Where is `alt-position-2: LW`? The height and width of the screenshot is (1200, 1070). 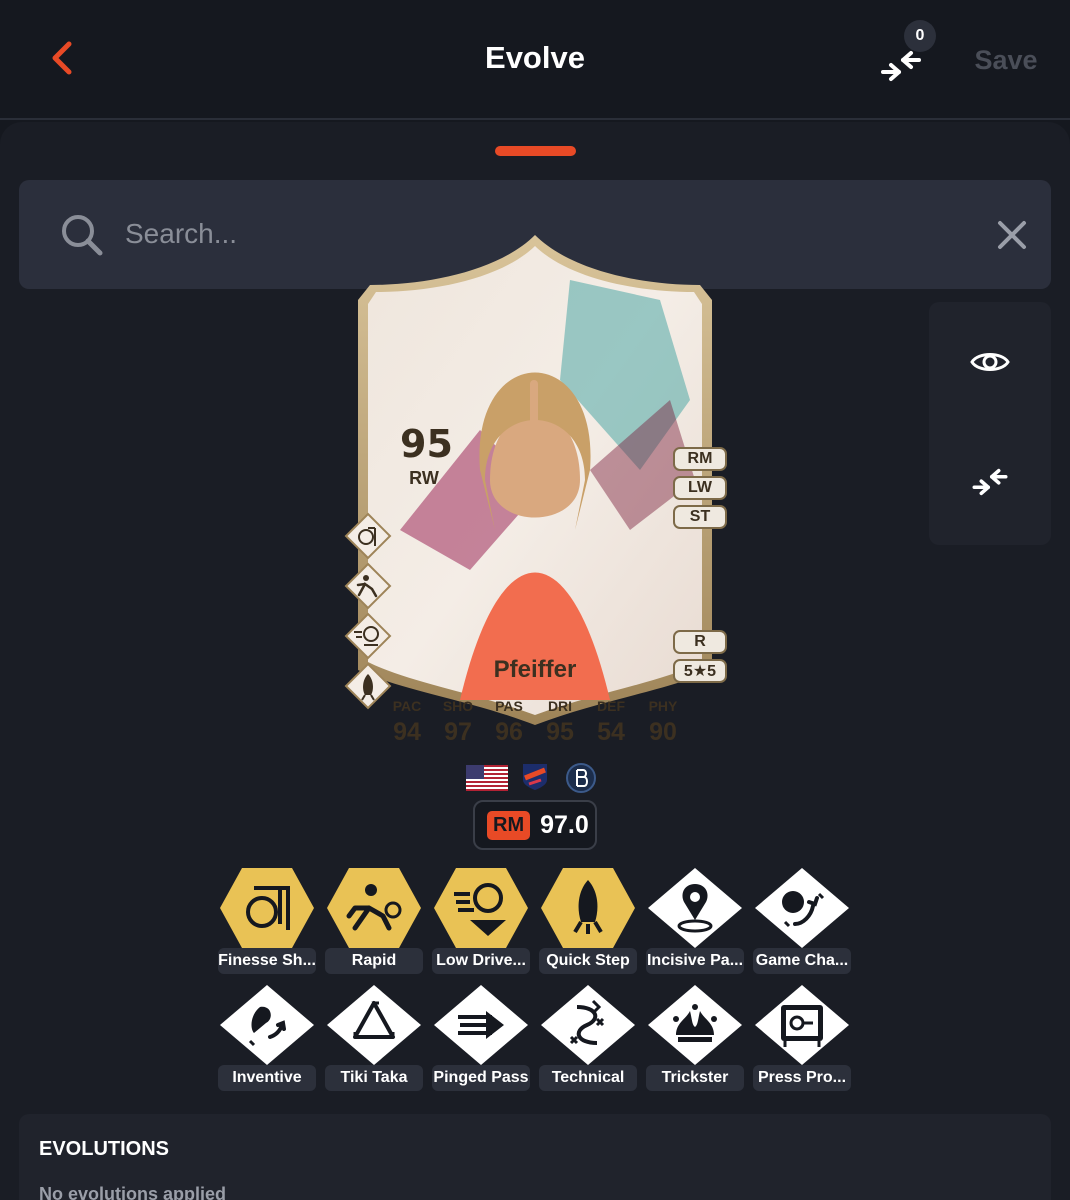 alt-position-2: LW is located at coordinates (700, 488).